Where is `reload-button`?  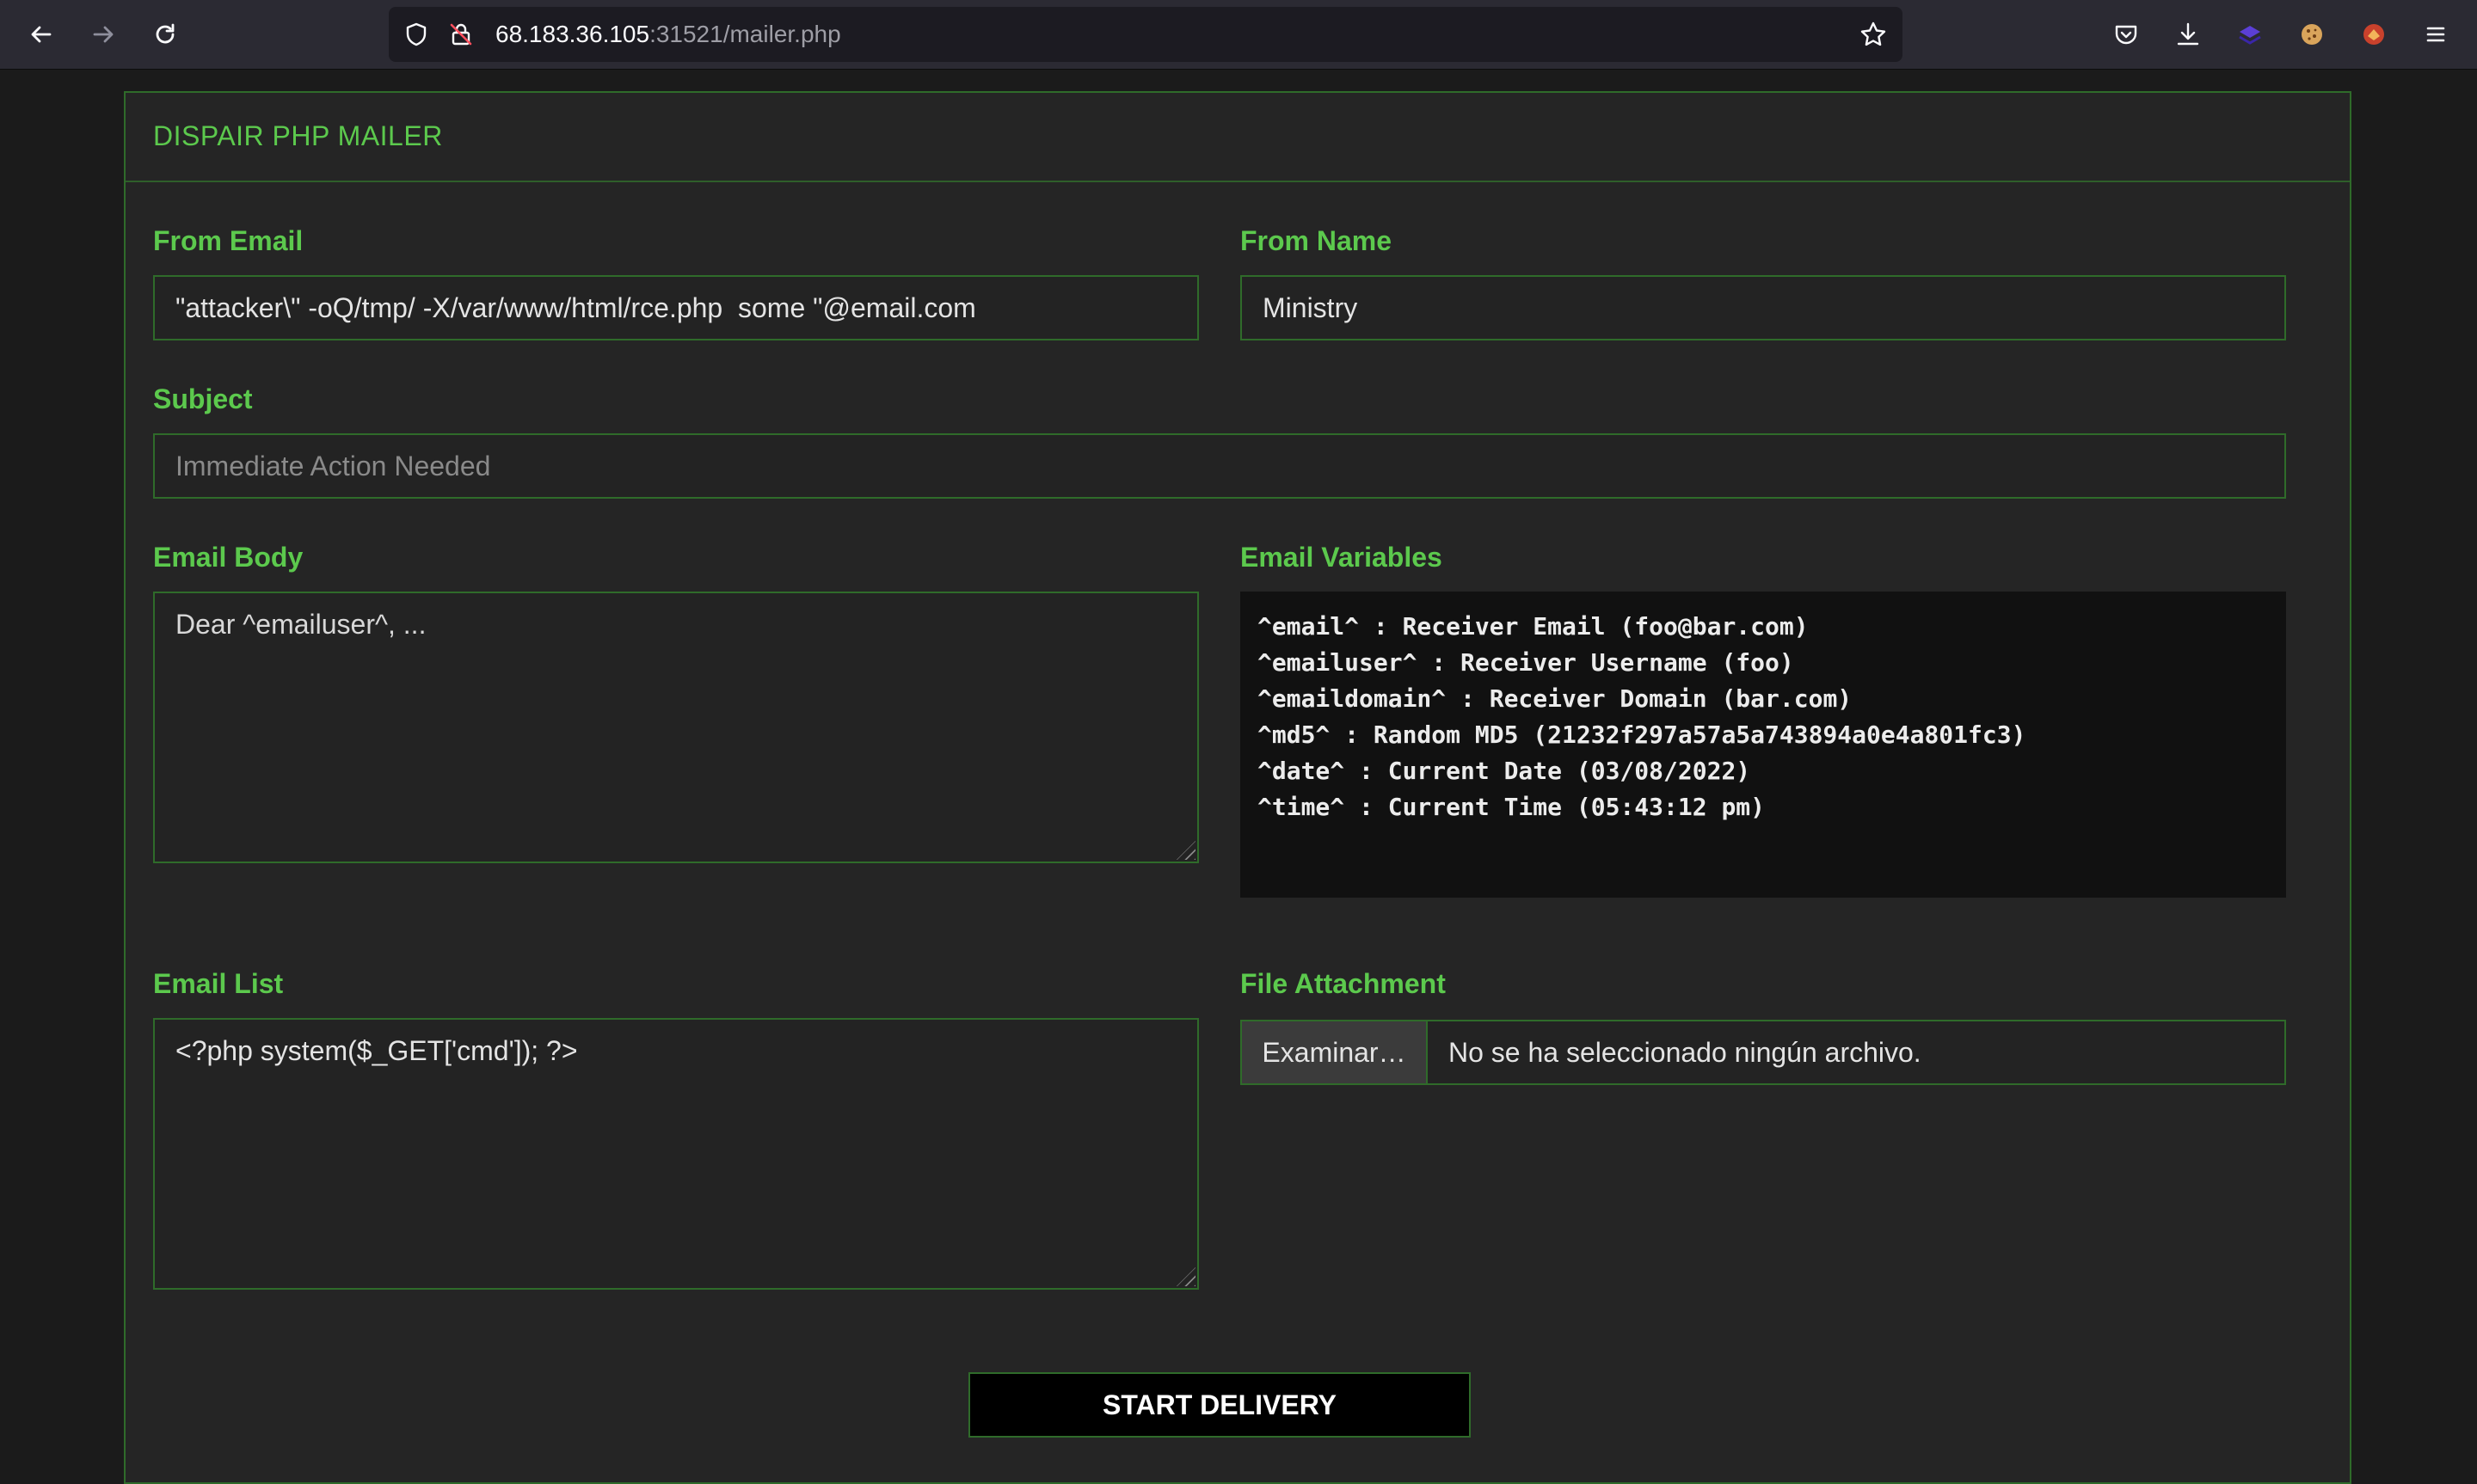 reload-button is located at coordinates (165, 34).